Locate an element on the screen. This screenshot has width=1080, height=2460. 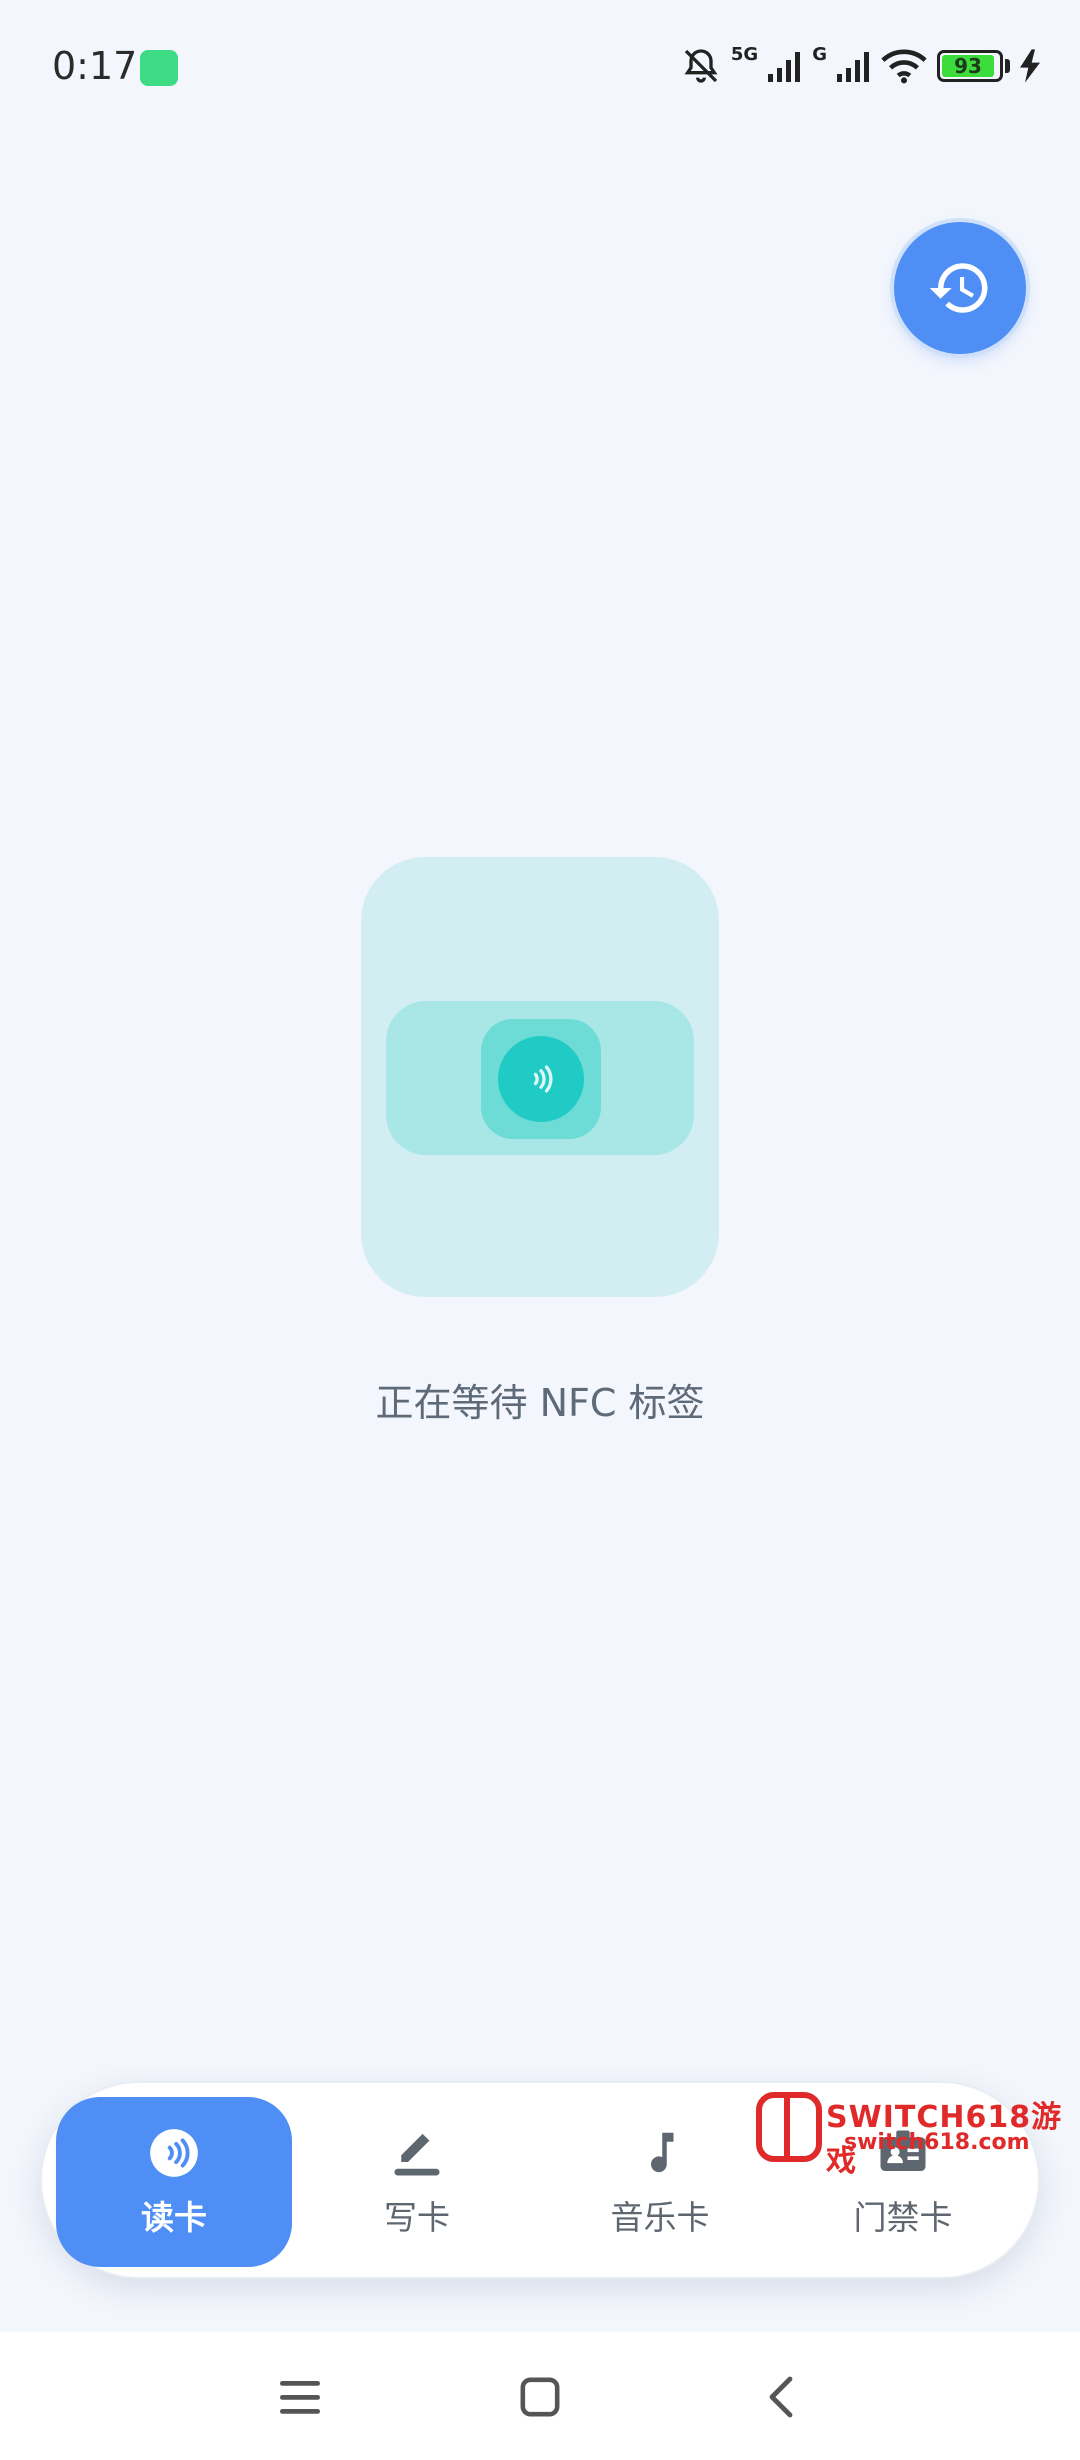
back-button is located at coordinates (780, 2397).